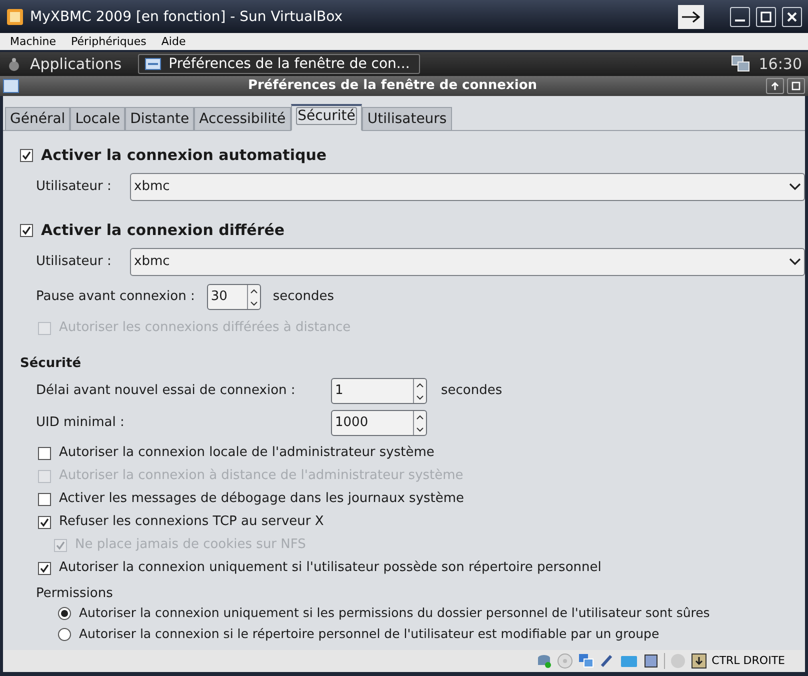 This screenshot has width=808, height=676. Describe the element at coordinates (115, 297) in the screenshot. I see `field-label: Pause avant connexion :` at that location.